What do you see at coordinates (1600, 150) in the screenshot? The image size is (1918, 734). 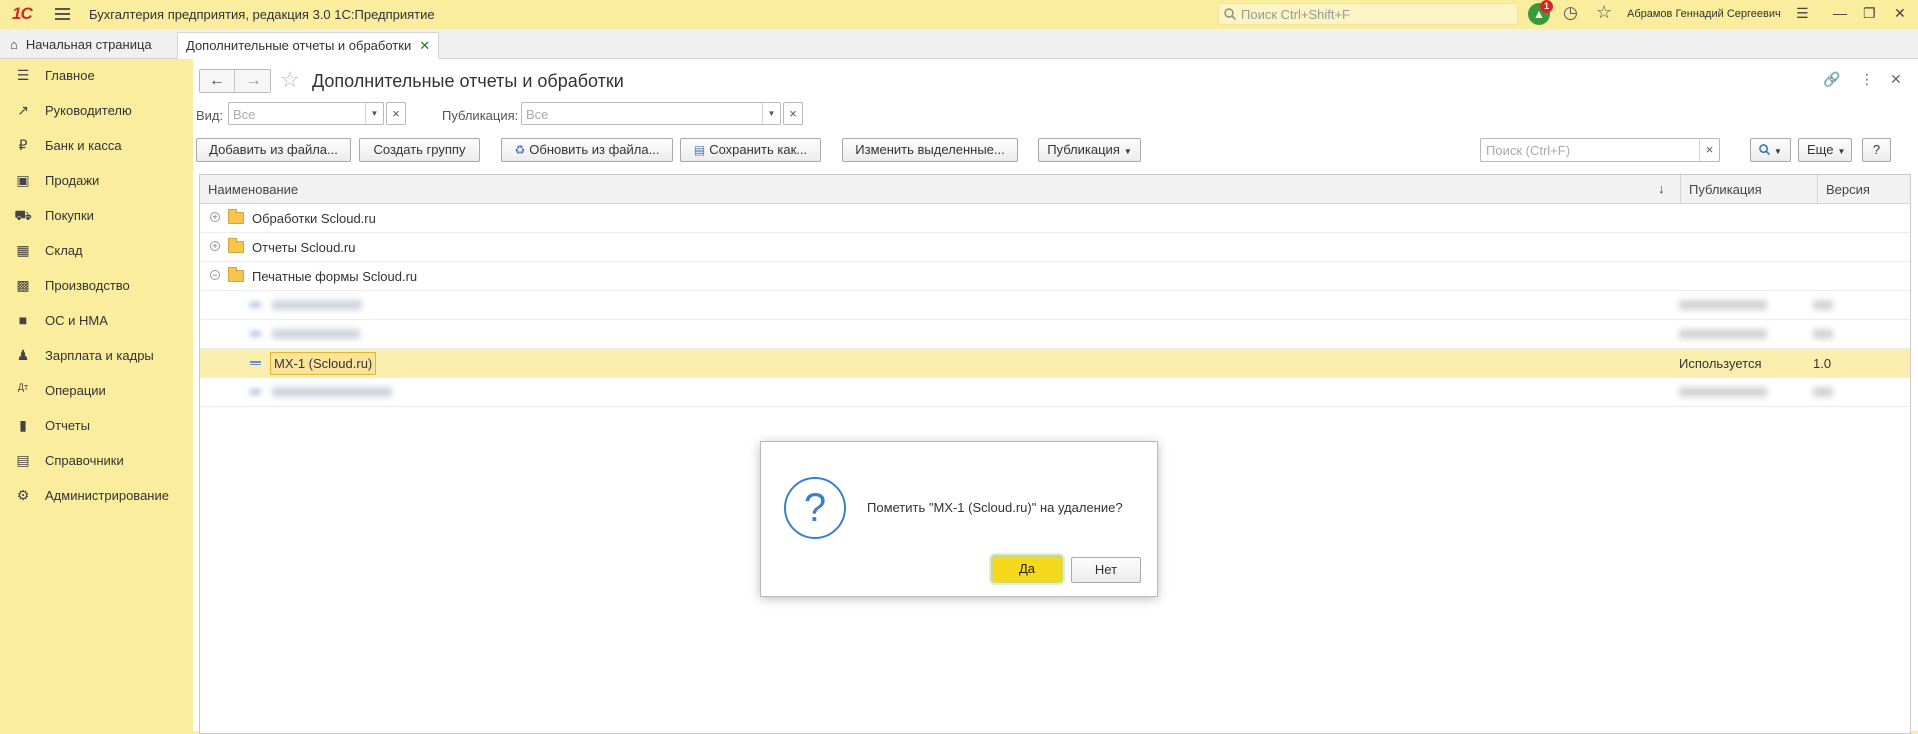 I see `list-search-input: Поиск (Ctrl+F) ×` at bounding box center [1600, 150].